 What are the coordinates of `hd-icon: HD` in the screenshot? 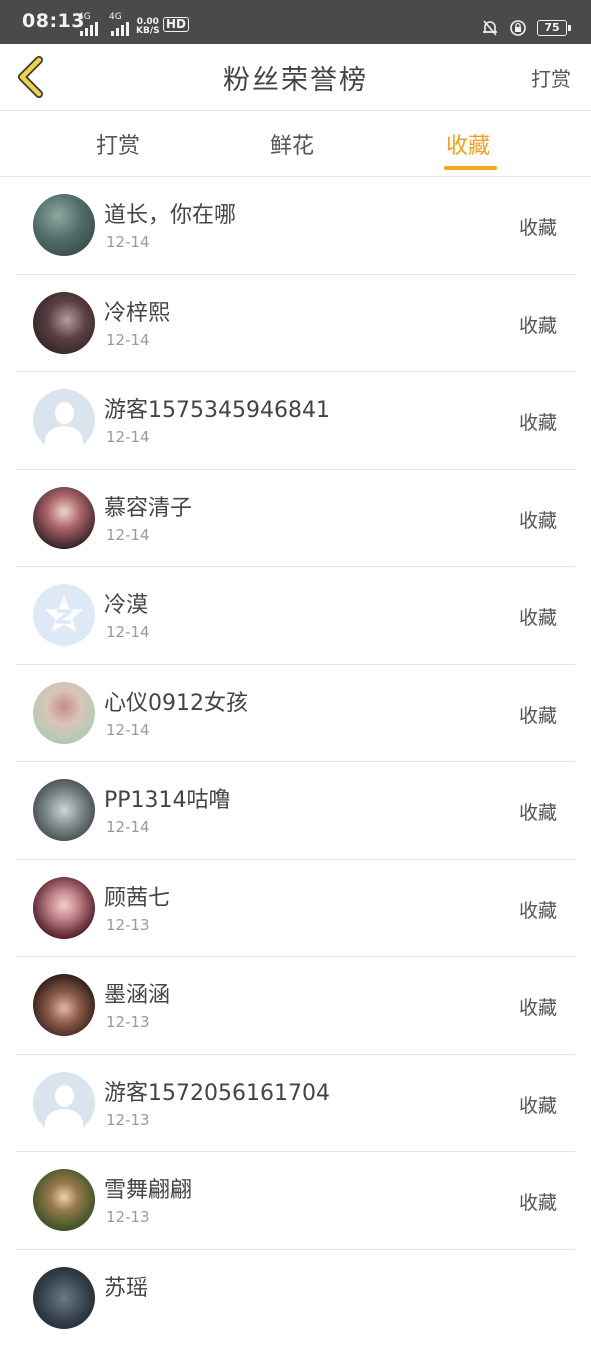 It's located at (176, 24).